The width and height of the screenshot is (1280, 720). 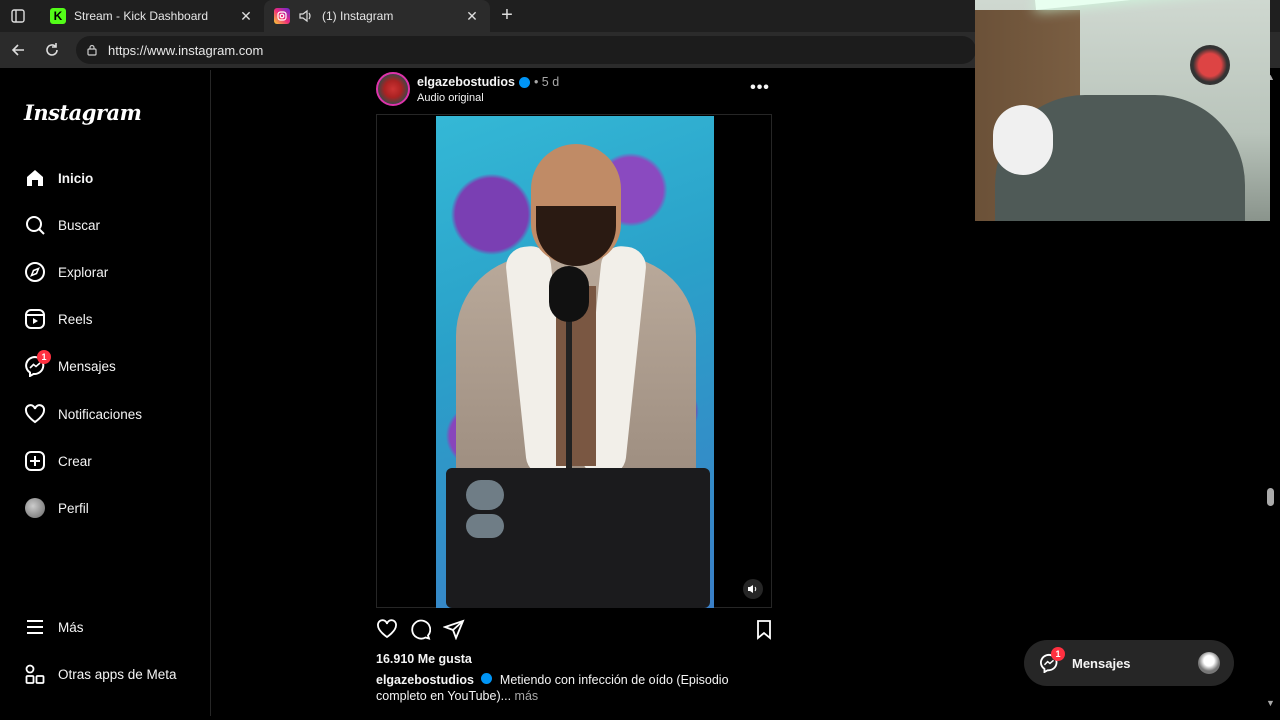 I want to click on tab-title: Stream - Kick Dashboard, so click(x=141, y=16).